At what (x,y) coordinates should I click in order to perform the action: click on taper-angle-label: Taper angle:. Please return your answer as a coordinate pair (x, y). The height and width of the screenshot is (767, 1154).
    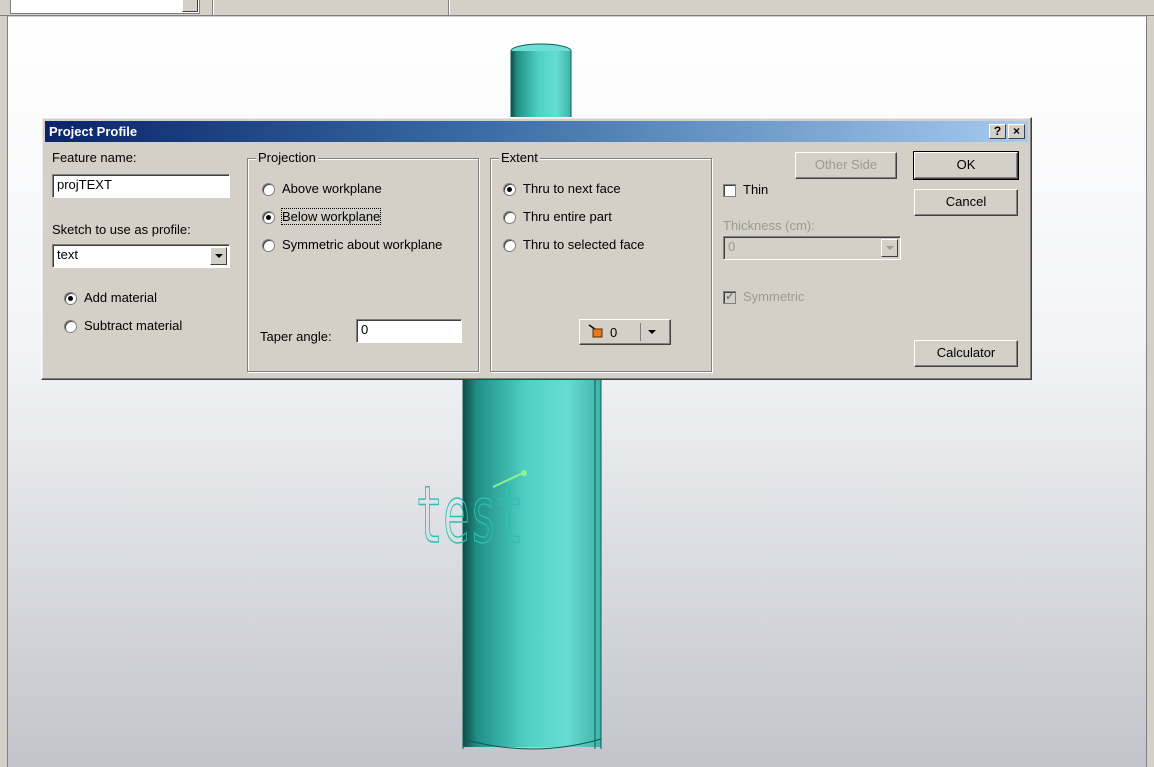
    Looking at the image, I should click on (296, 336).